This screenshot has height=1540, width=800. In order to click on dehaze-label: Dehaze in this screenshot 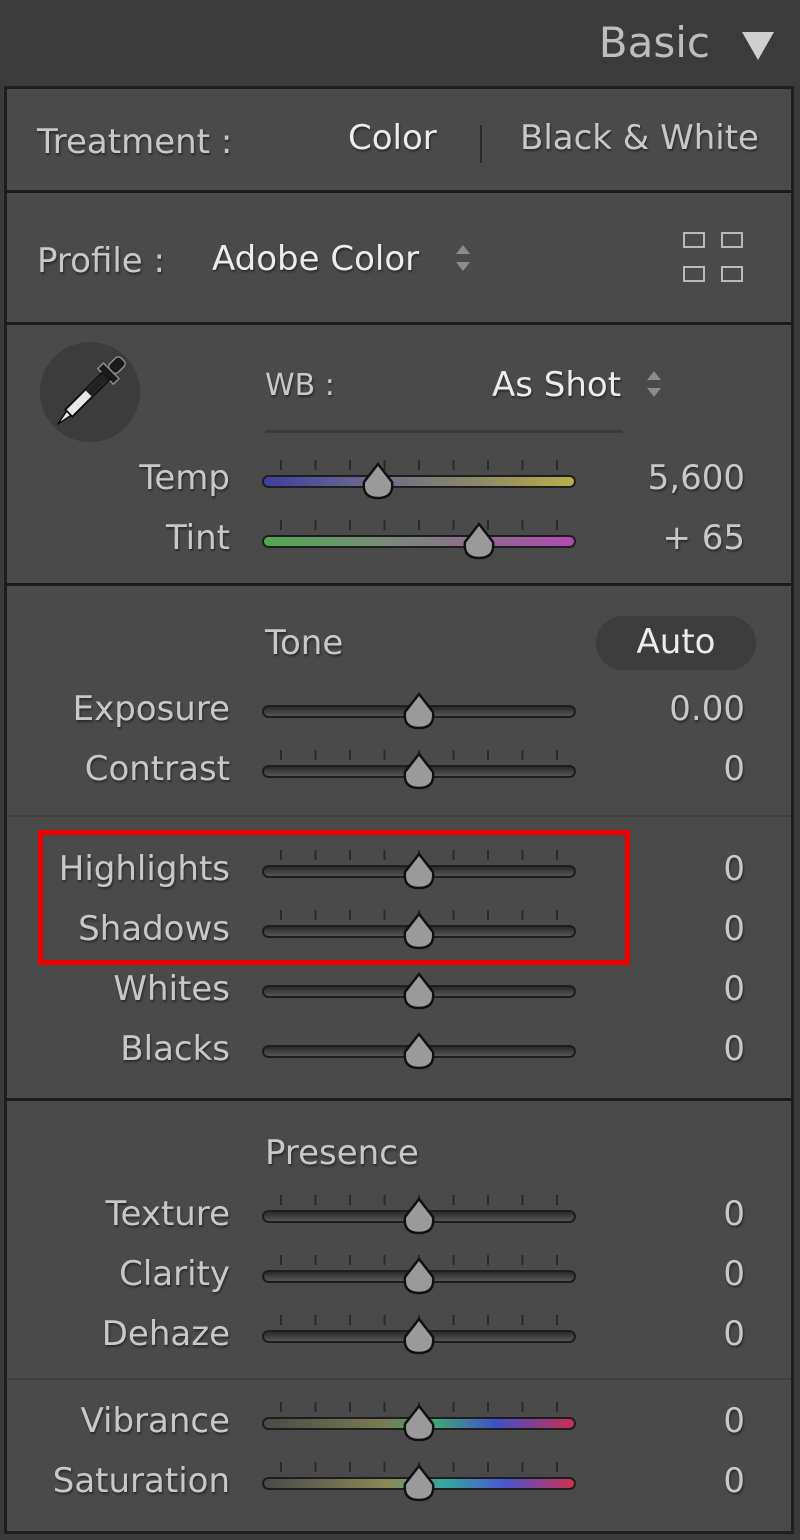, I will do `click(165, 1334)`.